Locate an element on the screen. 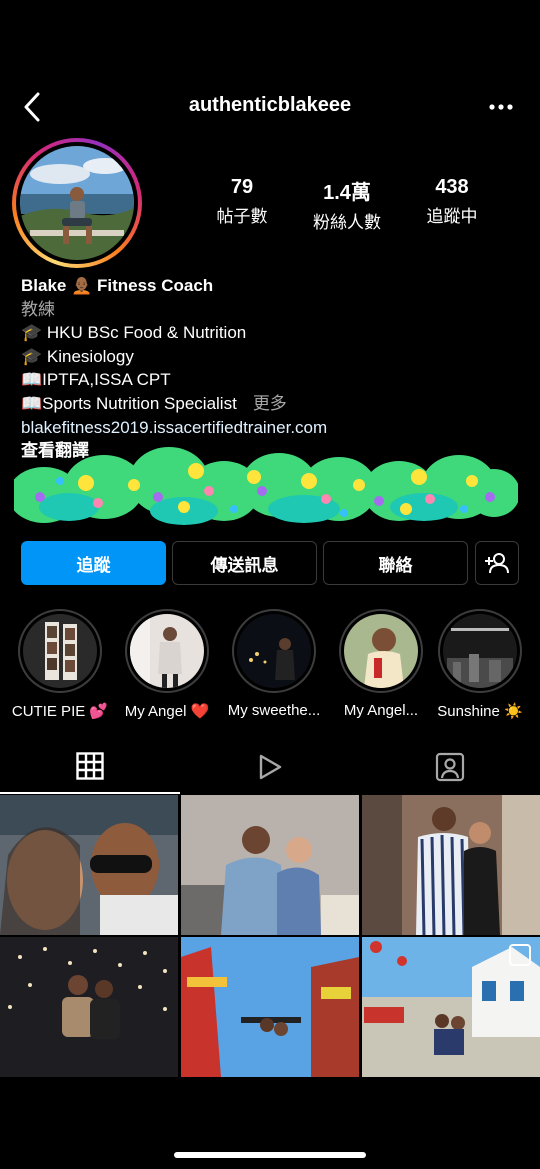 The height and width of the screenshot is (1169, 540). grid-icon is located at coordinates (90, 766).